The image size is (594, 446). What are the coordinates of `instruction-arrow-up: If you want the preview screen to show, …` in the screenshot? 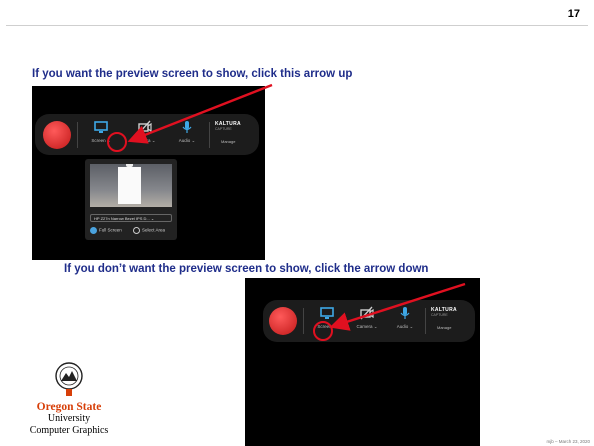 It's located at (192, 74).